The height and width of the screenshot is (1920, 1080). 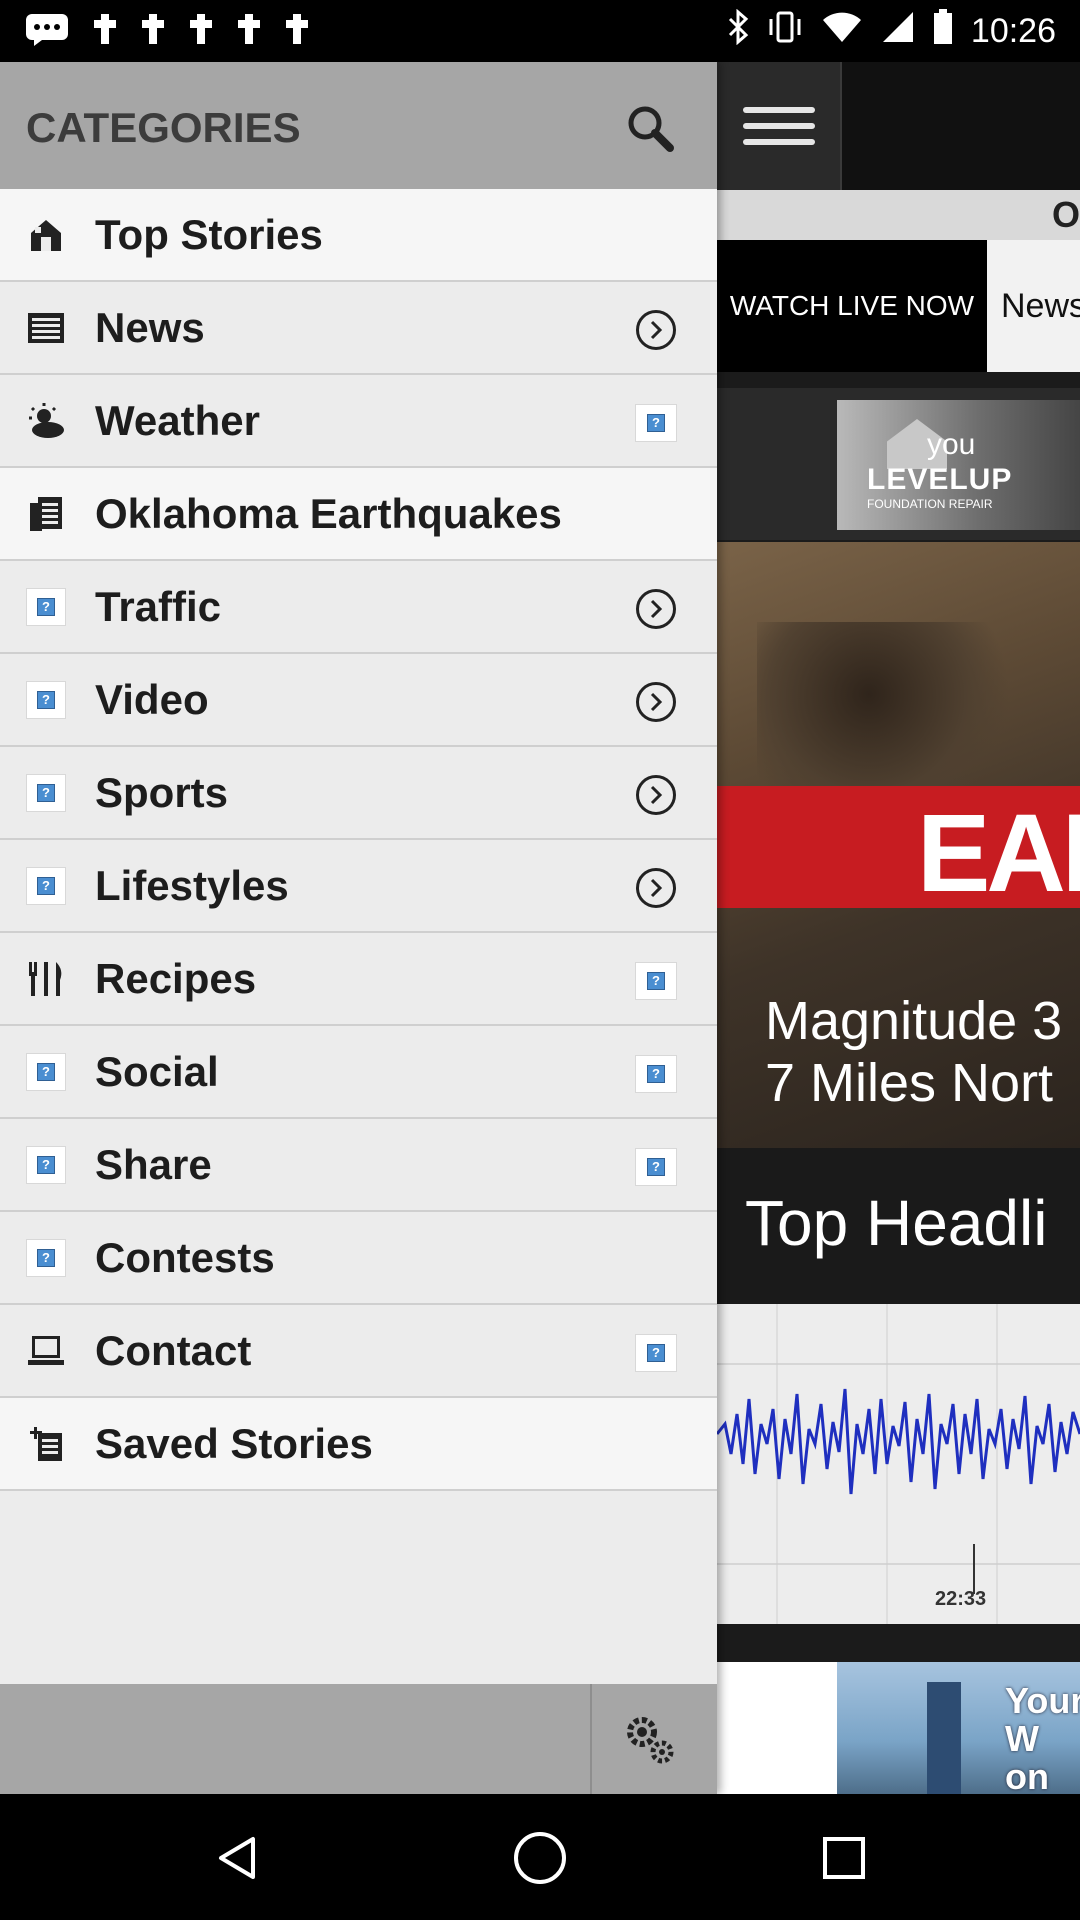 I want to click on category-item-social: ? Social?, so click(x=358, y=1072).